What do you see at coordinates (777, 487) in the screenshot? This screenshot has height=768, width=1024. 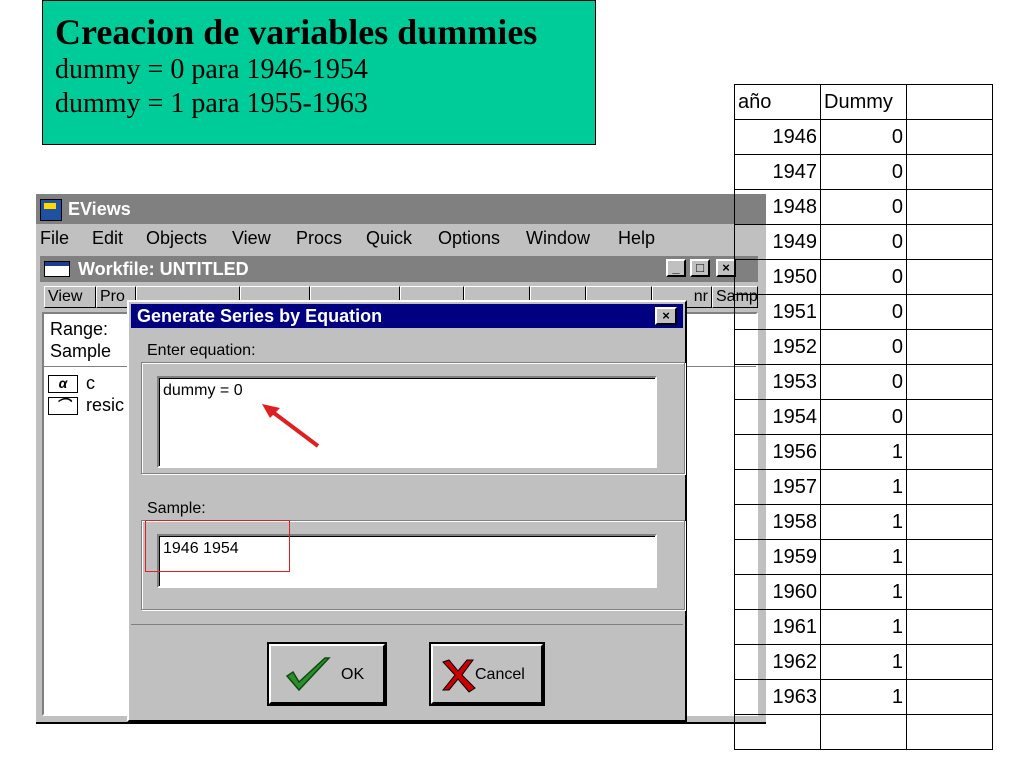 I see `year-cell: 1957` at bounding box center [777, 487].